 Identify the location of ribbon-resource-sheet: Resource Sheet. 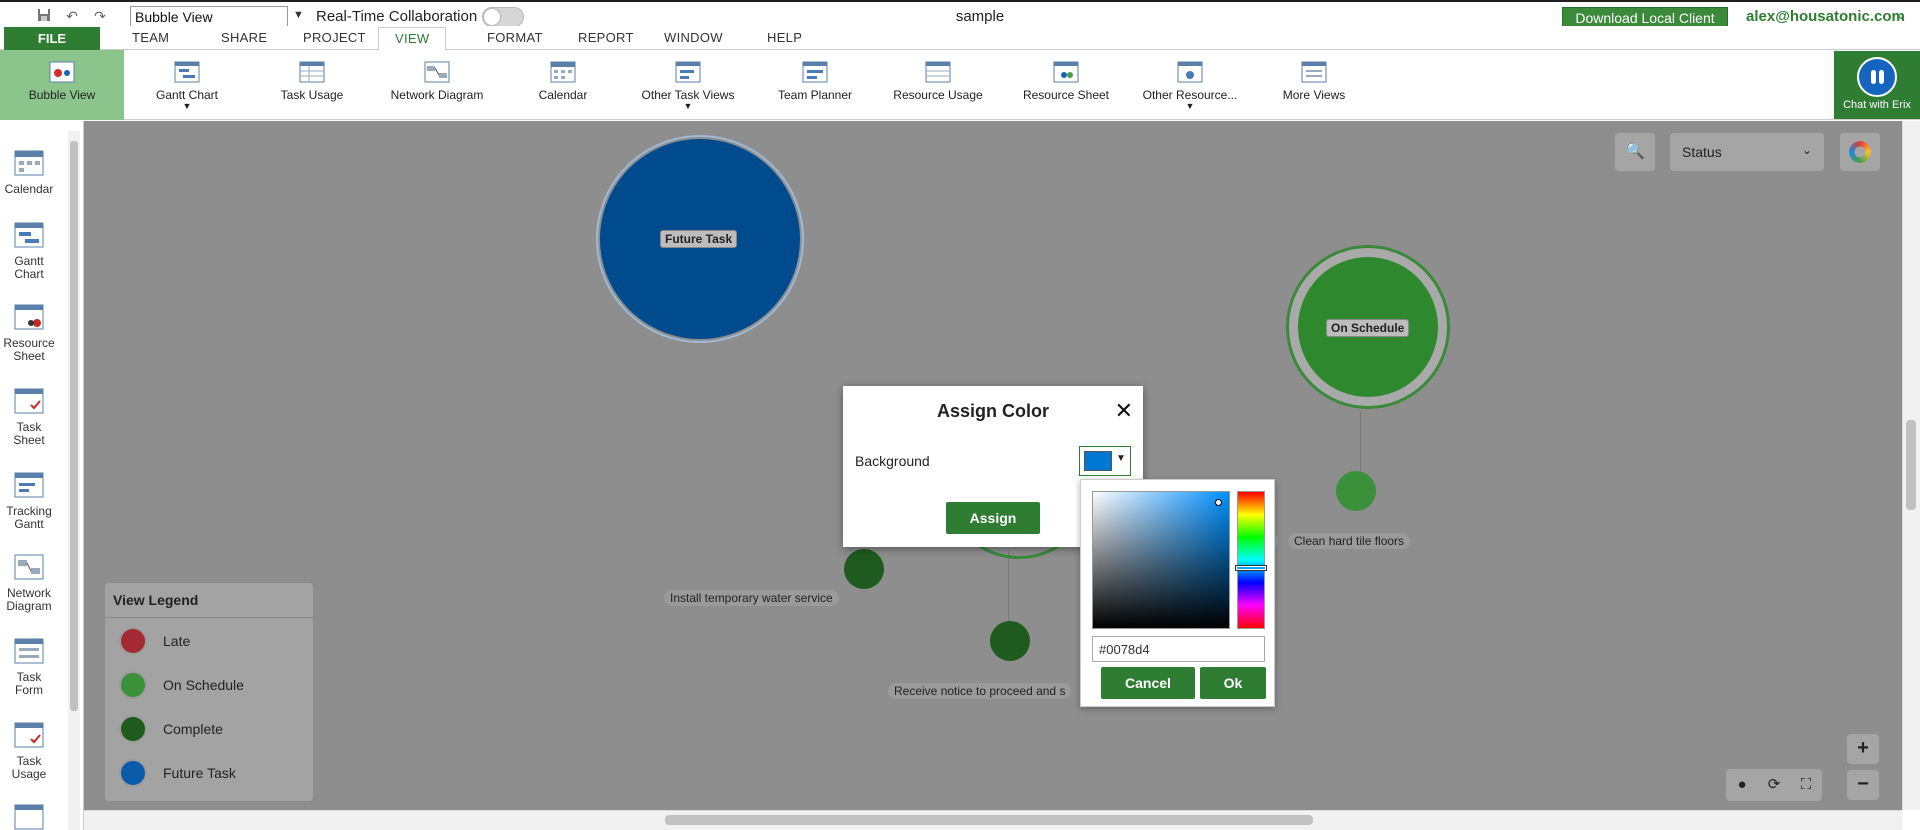
(1066, 85).